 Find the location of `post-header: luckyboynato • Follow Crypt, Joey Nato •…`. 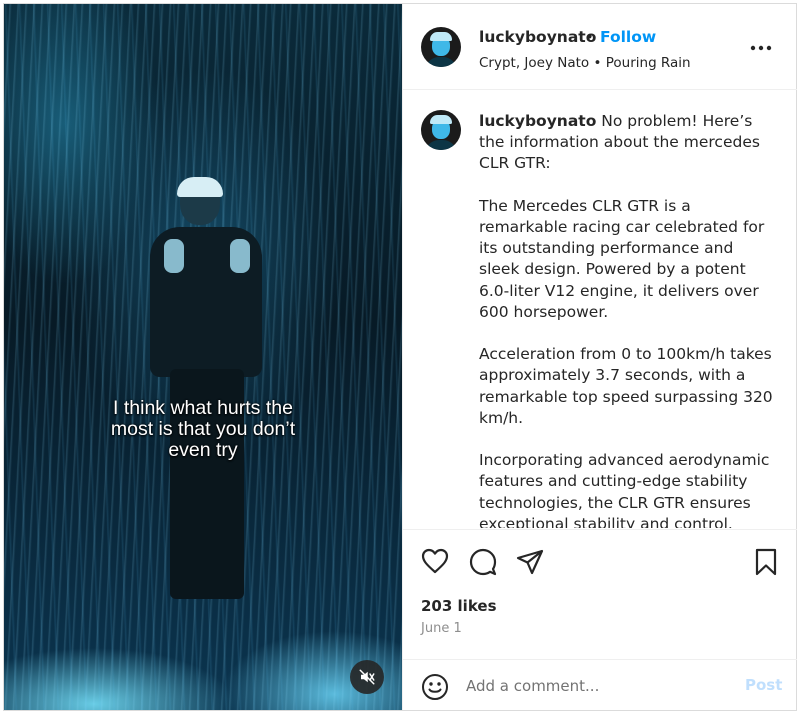

post-header: luckyboynato • Follow Crypt, Joey Nato •… is located at coordinates (600, 47).